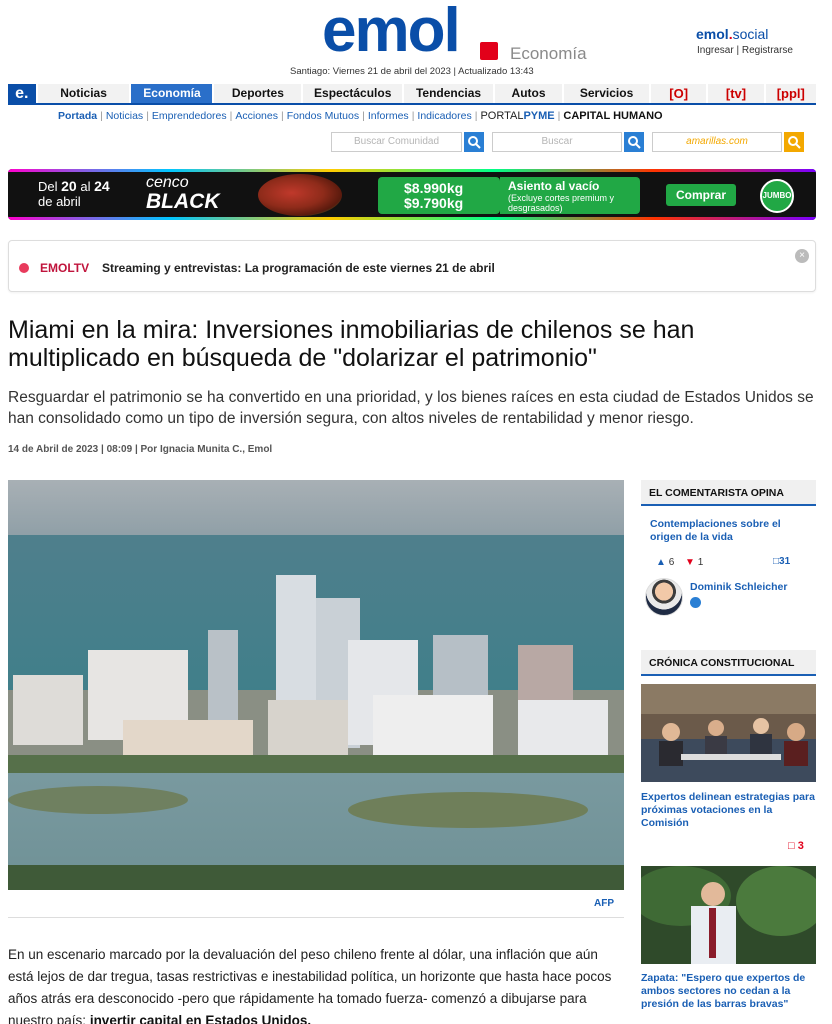  Describe the element at coordinates (434, 203) in the screenshot. I see `ad-price-2: $9.790kg` at that location.